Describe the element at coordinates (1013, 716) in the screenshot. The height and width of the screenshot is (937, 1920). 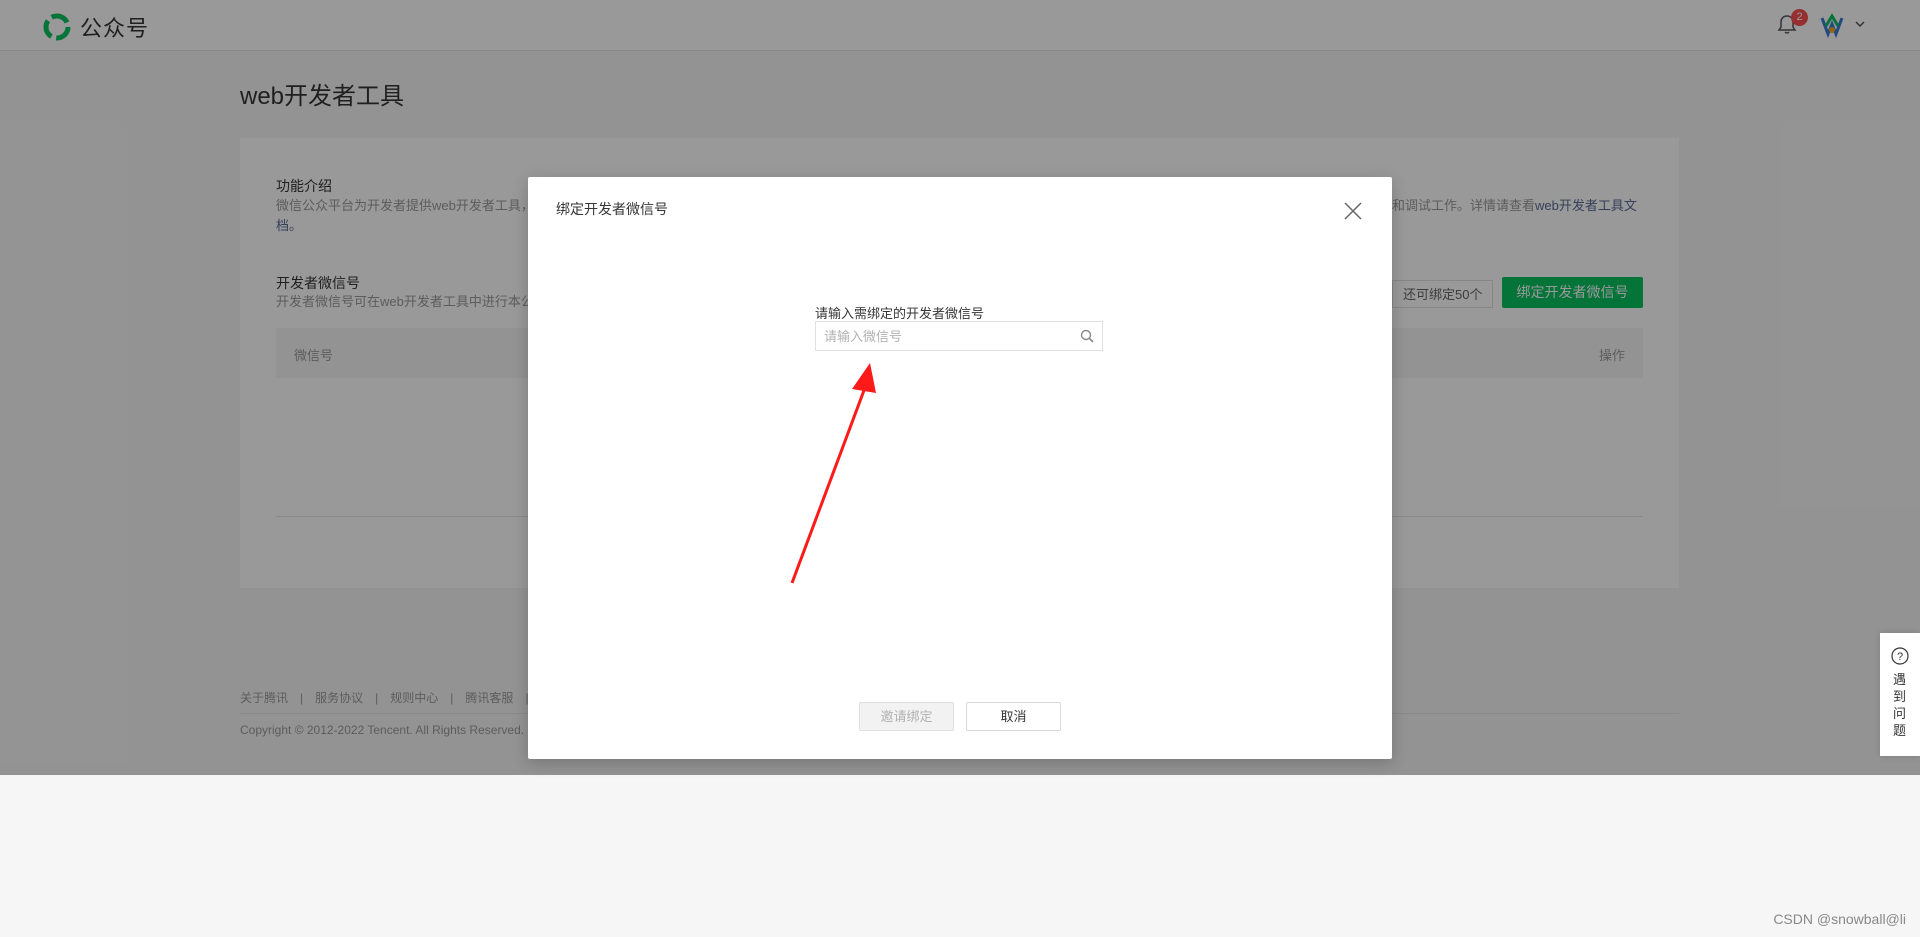
I see `cancel-button: 取消` at that location.